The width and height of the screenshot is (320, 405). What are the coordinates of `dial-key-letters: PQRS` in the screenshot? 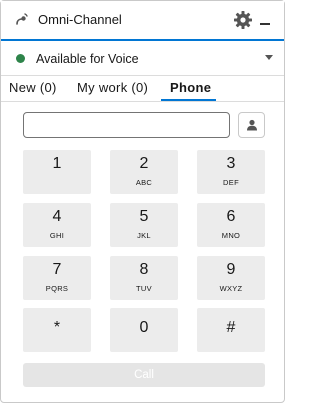 It's located at (57, 288).